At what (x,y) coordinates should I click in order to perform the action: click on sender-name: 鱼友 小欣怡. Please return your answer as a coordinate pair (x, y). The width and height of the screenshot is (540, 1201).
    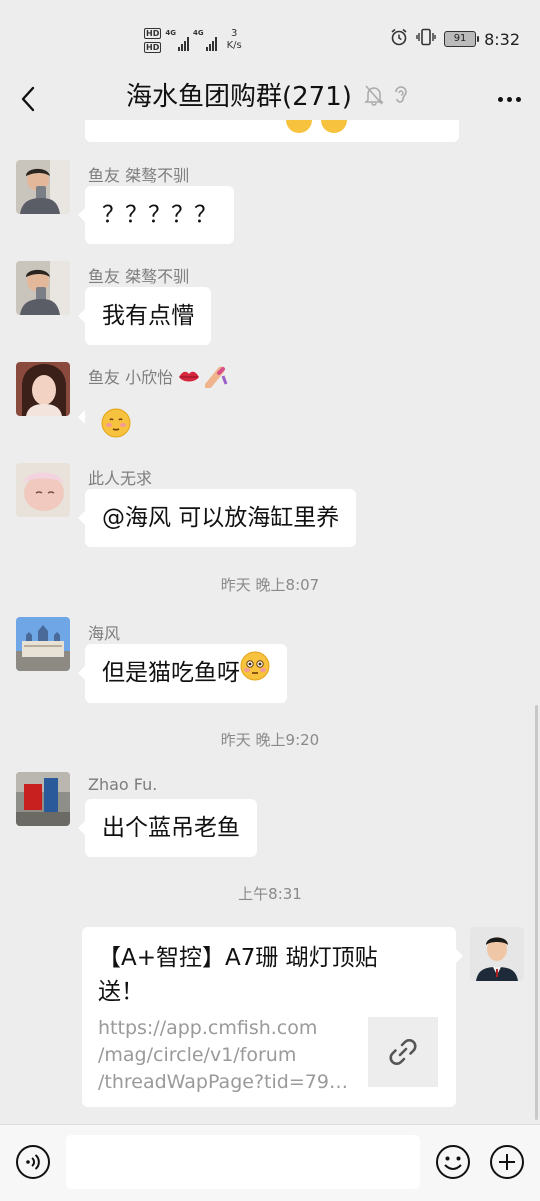
    Looking at the image, I should click on (158, 378).